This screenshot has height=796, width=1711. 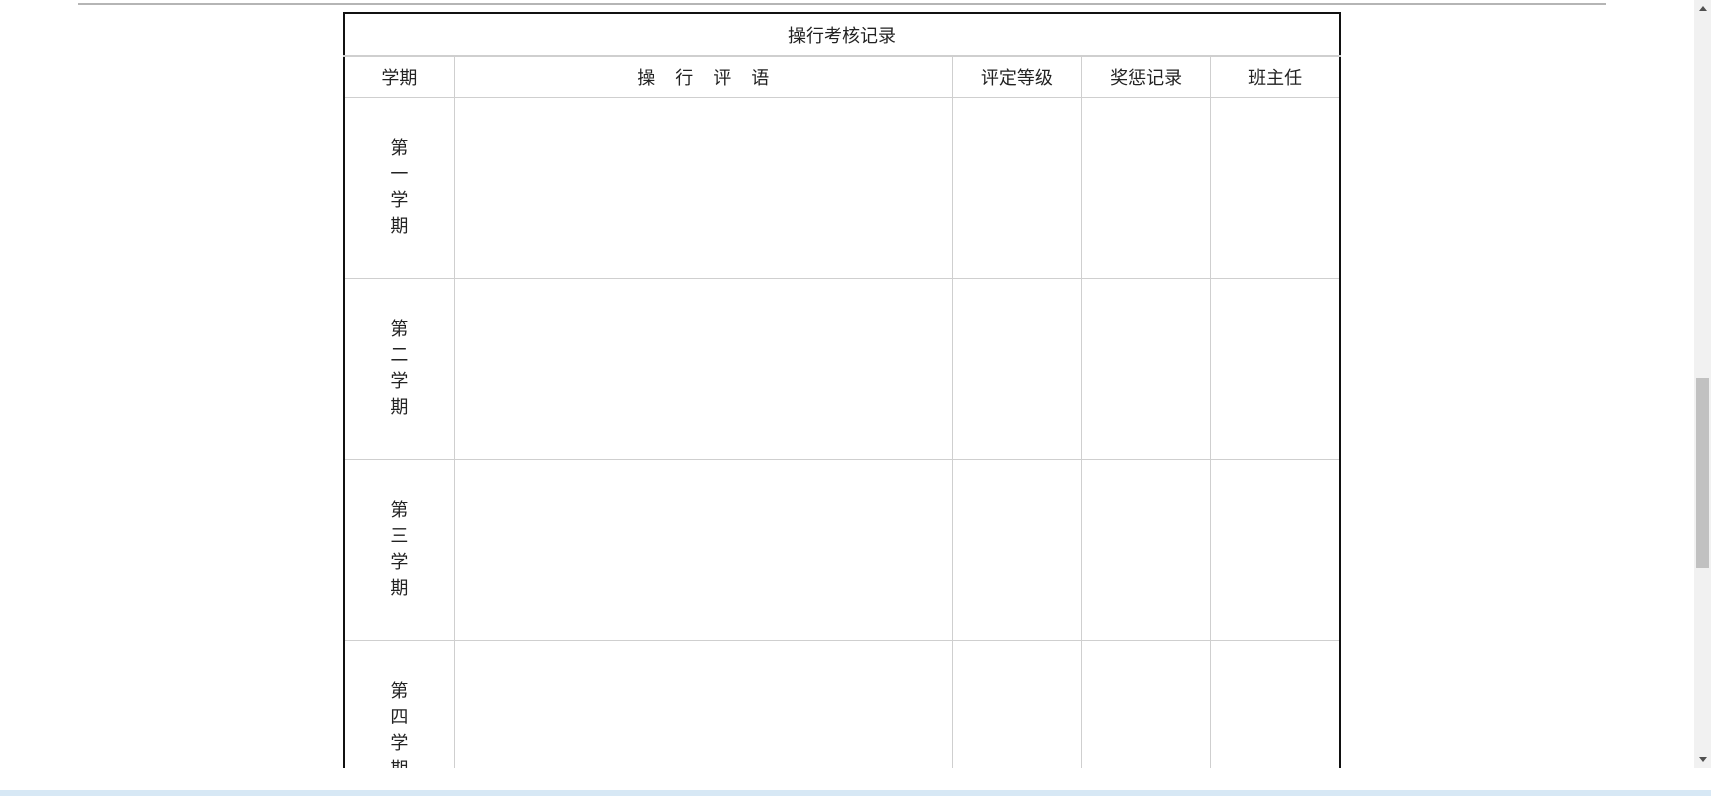 I want to click on scrollbar-thumb, so click(x=1702, y=473).